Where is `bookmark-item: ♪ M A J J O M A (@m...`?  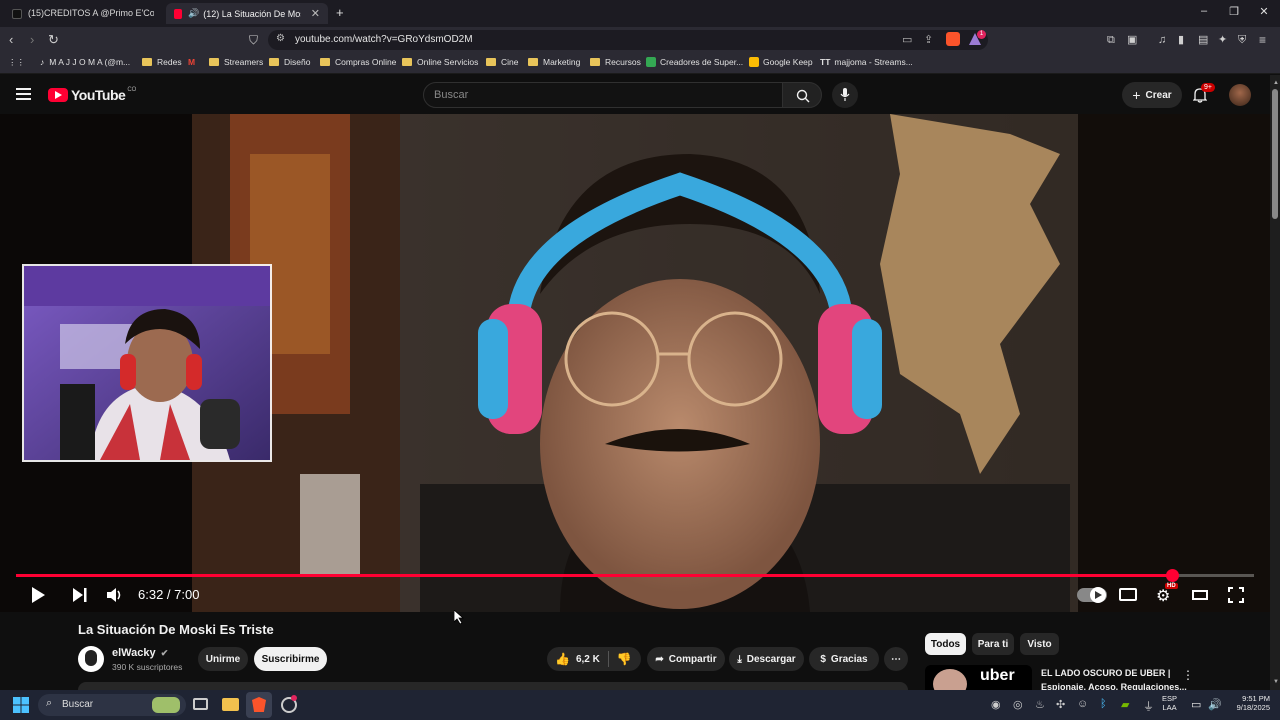 bookmark-item: ♪ M A J J O M A (@m... is located at coordinates (85, 62).